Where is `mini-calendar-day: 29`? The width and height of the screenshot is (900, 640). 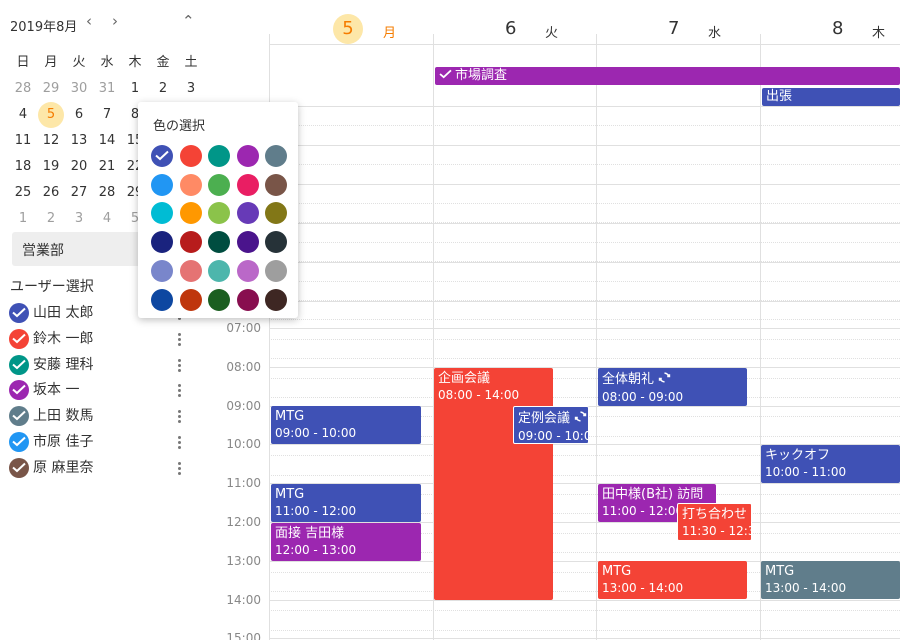
mini-calendar-day: 29 is located at coordinates (51, 89).